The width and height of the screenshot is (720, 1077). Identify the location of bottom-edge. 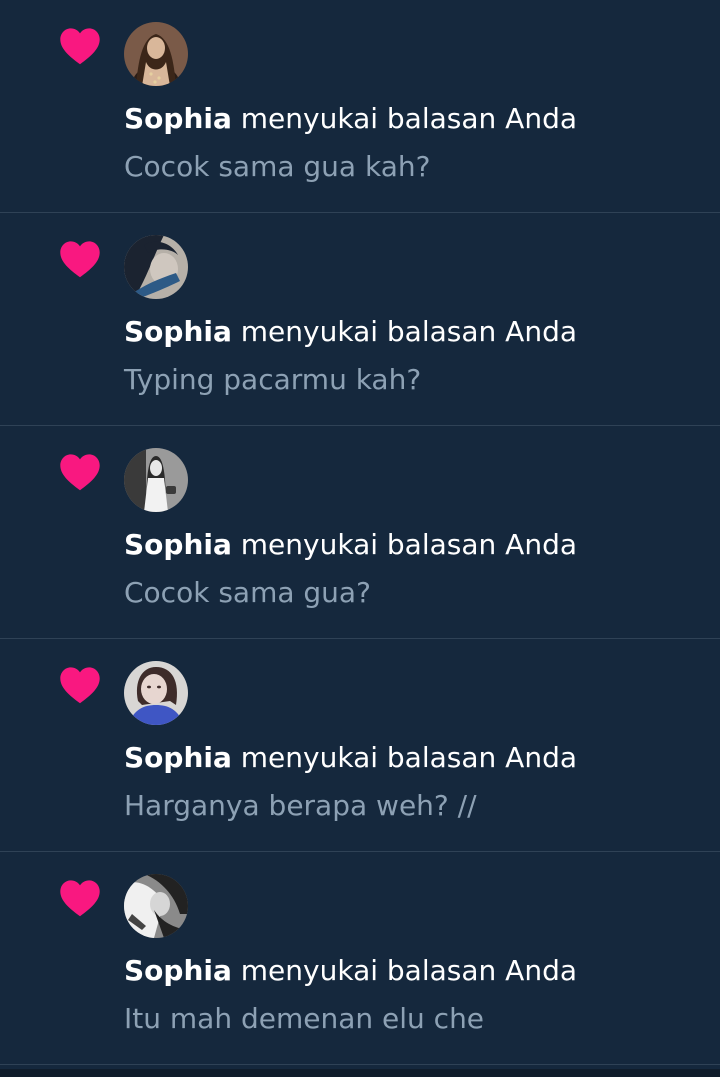
(360, 1073).